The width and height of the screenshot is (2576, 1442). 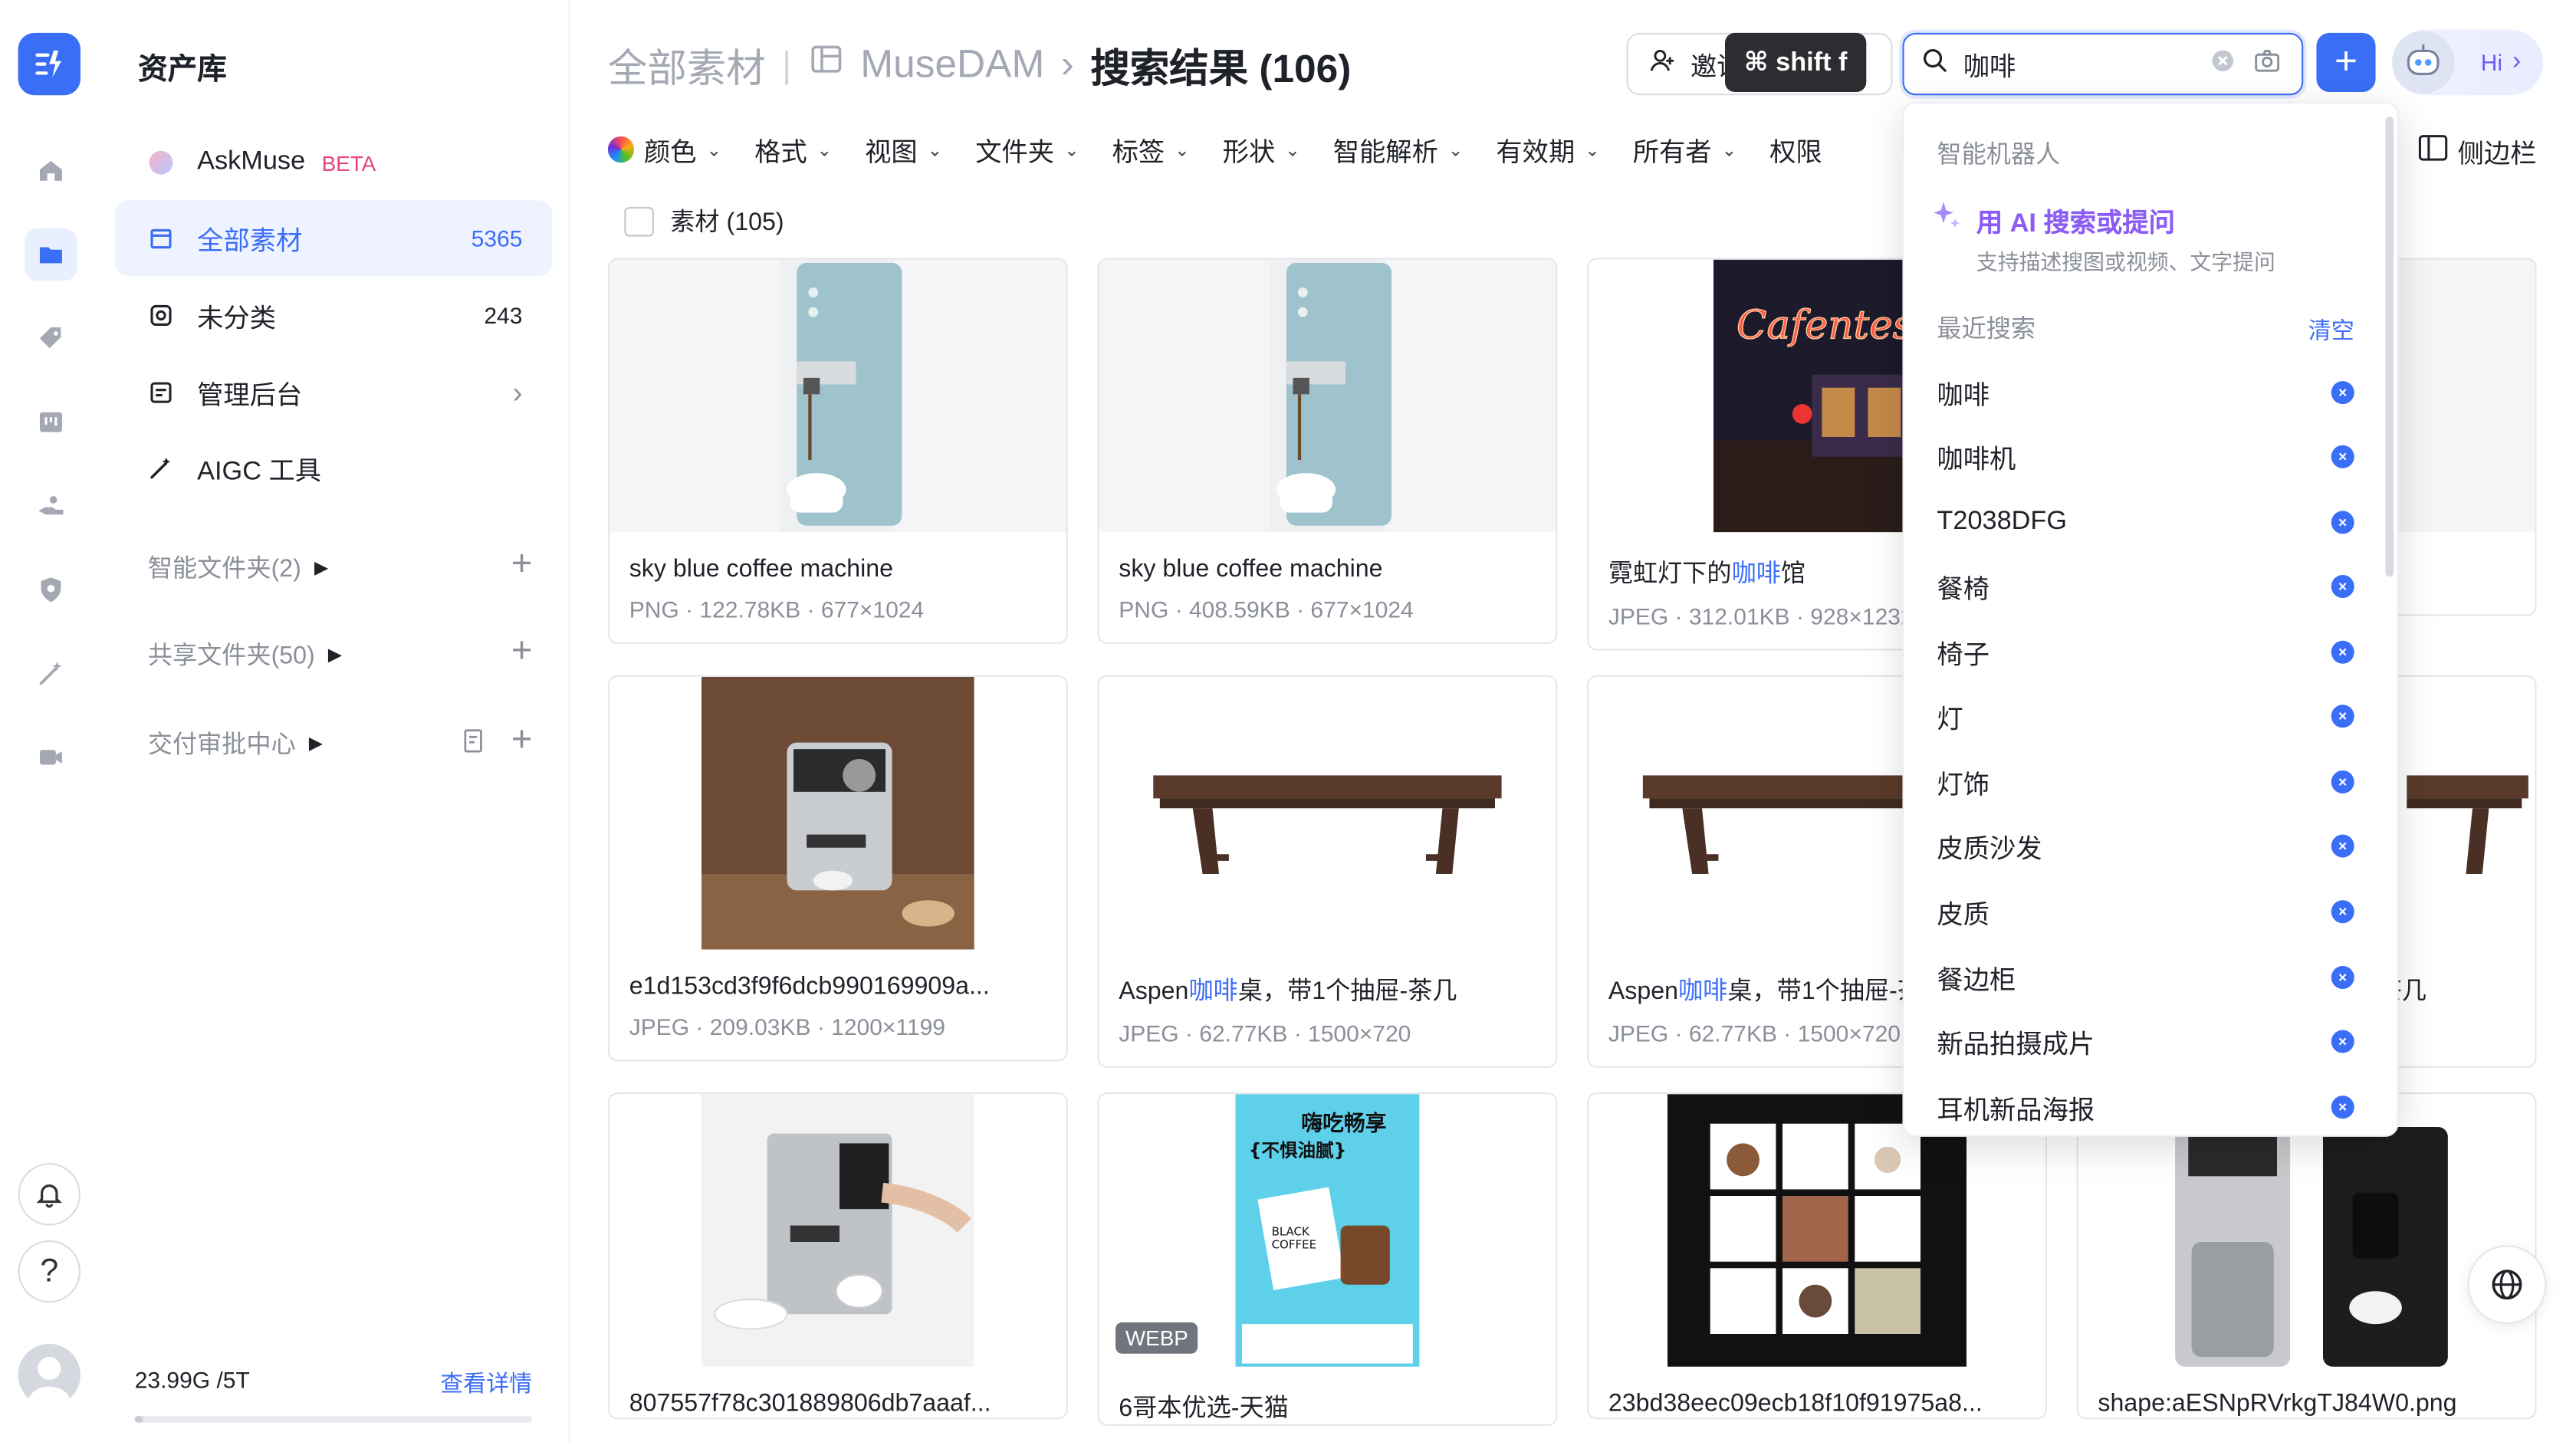 What do you see at coordinates (192, 1380) in the screenshot?
I see `storage-usage: 23.99G /5T` at bounding box center [192, 1380].